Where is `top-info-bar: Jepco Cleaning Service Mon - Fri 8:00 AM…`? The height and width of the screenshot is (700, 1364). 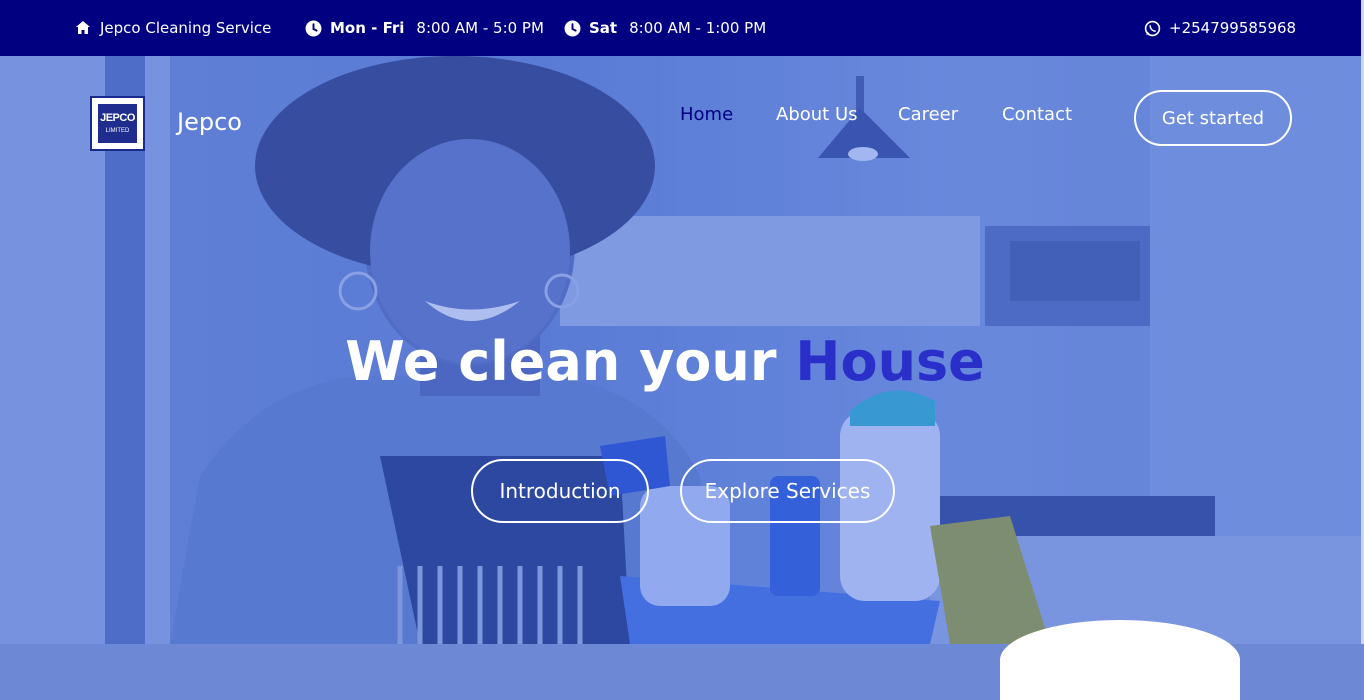 top-info-bar: Jepco Cleaning Service Mon - Fri 8:00 AM… is located at coordinates (682, 28).